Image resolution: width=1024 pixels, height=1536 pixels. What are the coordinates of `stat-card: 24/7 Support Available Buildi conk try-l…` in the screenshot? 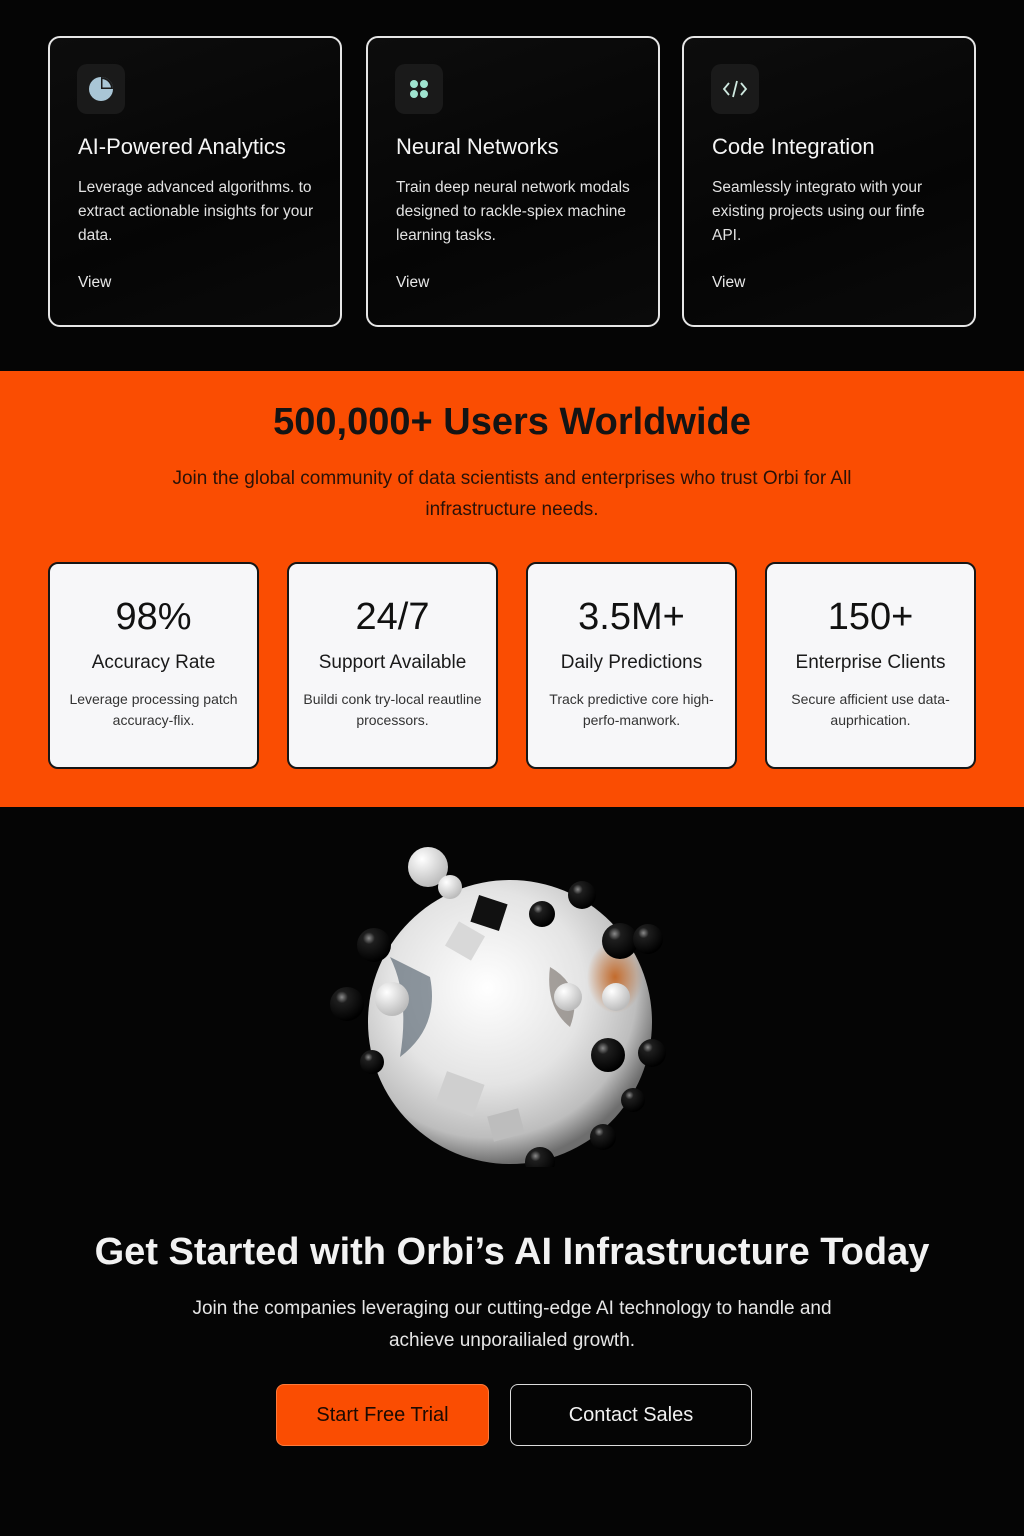 It's located at (392, 665).